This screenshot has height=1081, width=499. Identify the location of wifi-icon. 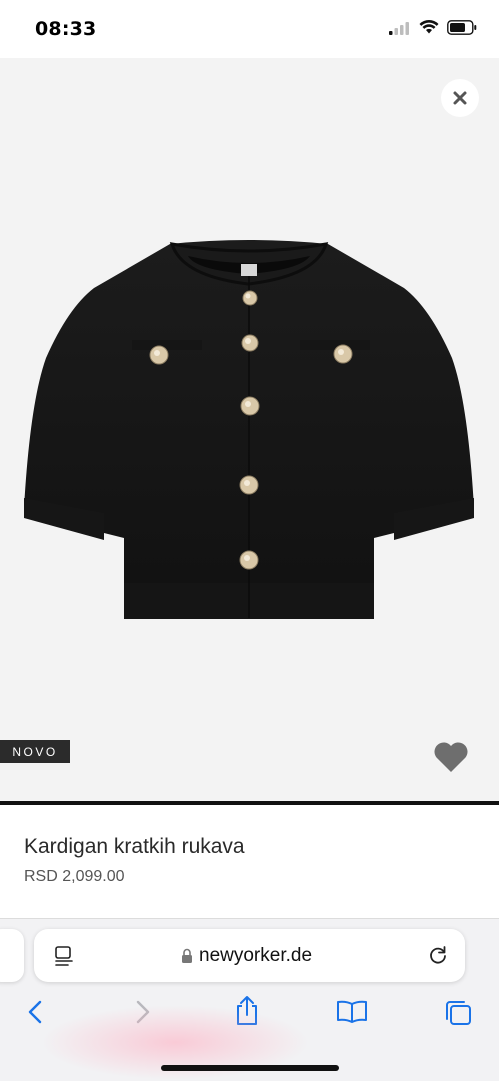
(429, 27).